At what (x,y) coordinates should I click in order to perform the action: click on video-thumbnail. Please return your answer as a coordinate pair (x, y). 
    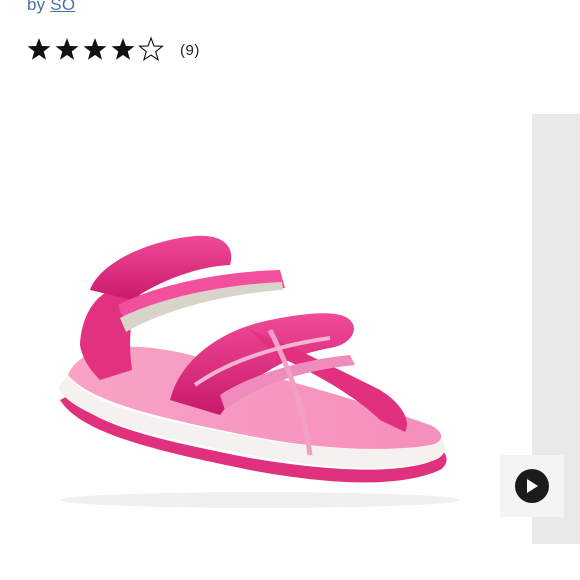
    Looking at the image, I should click on (532, 486).